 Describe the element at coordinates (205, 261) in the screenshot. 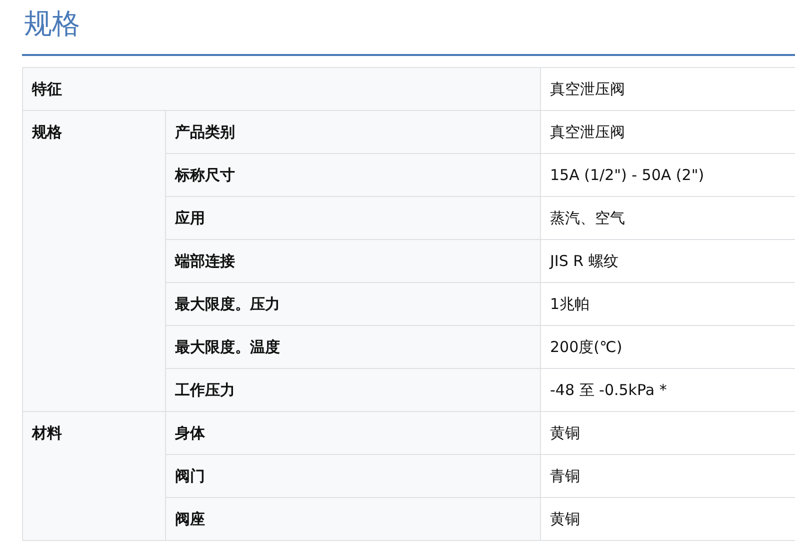

I see `row-label: 端部连接` at that location.